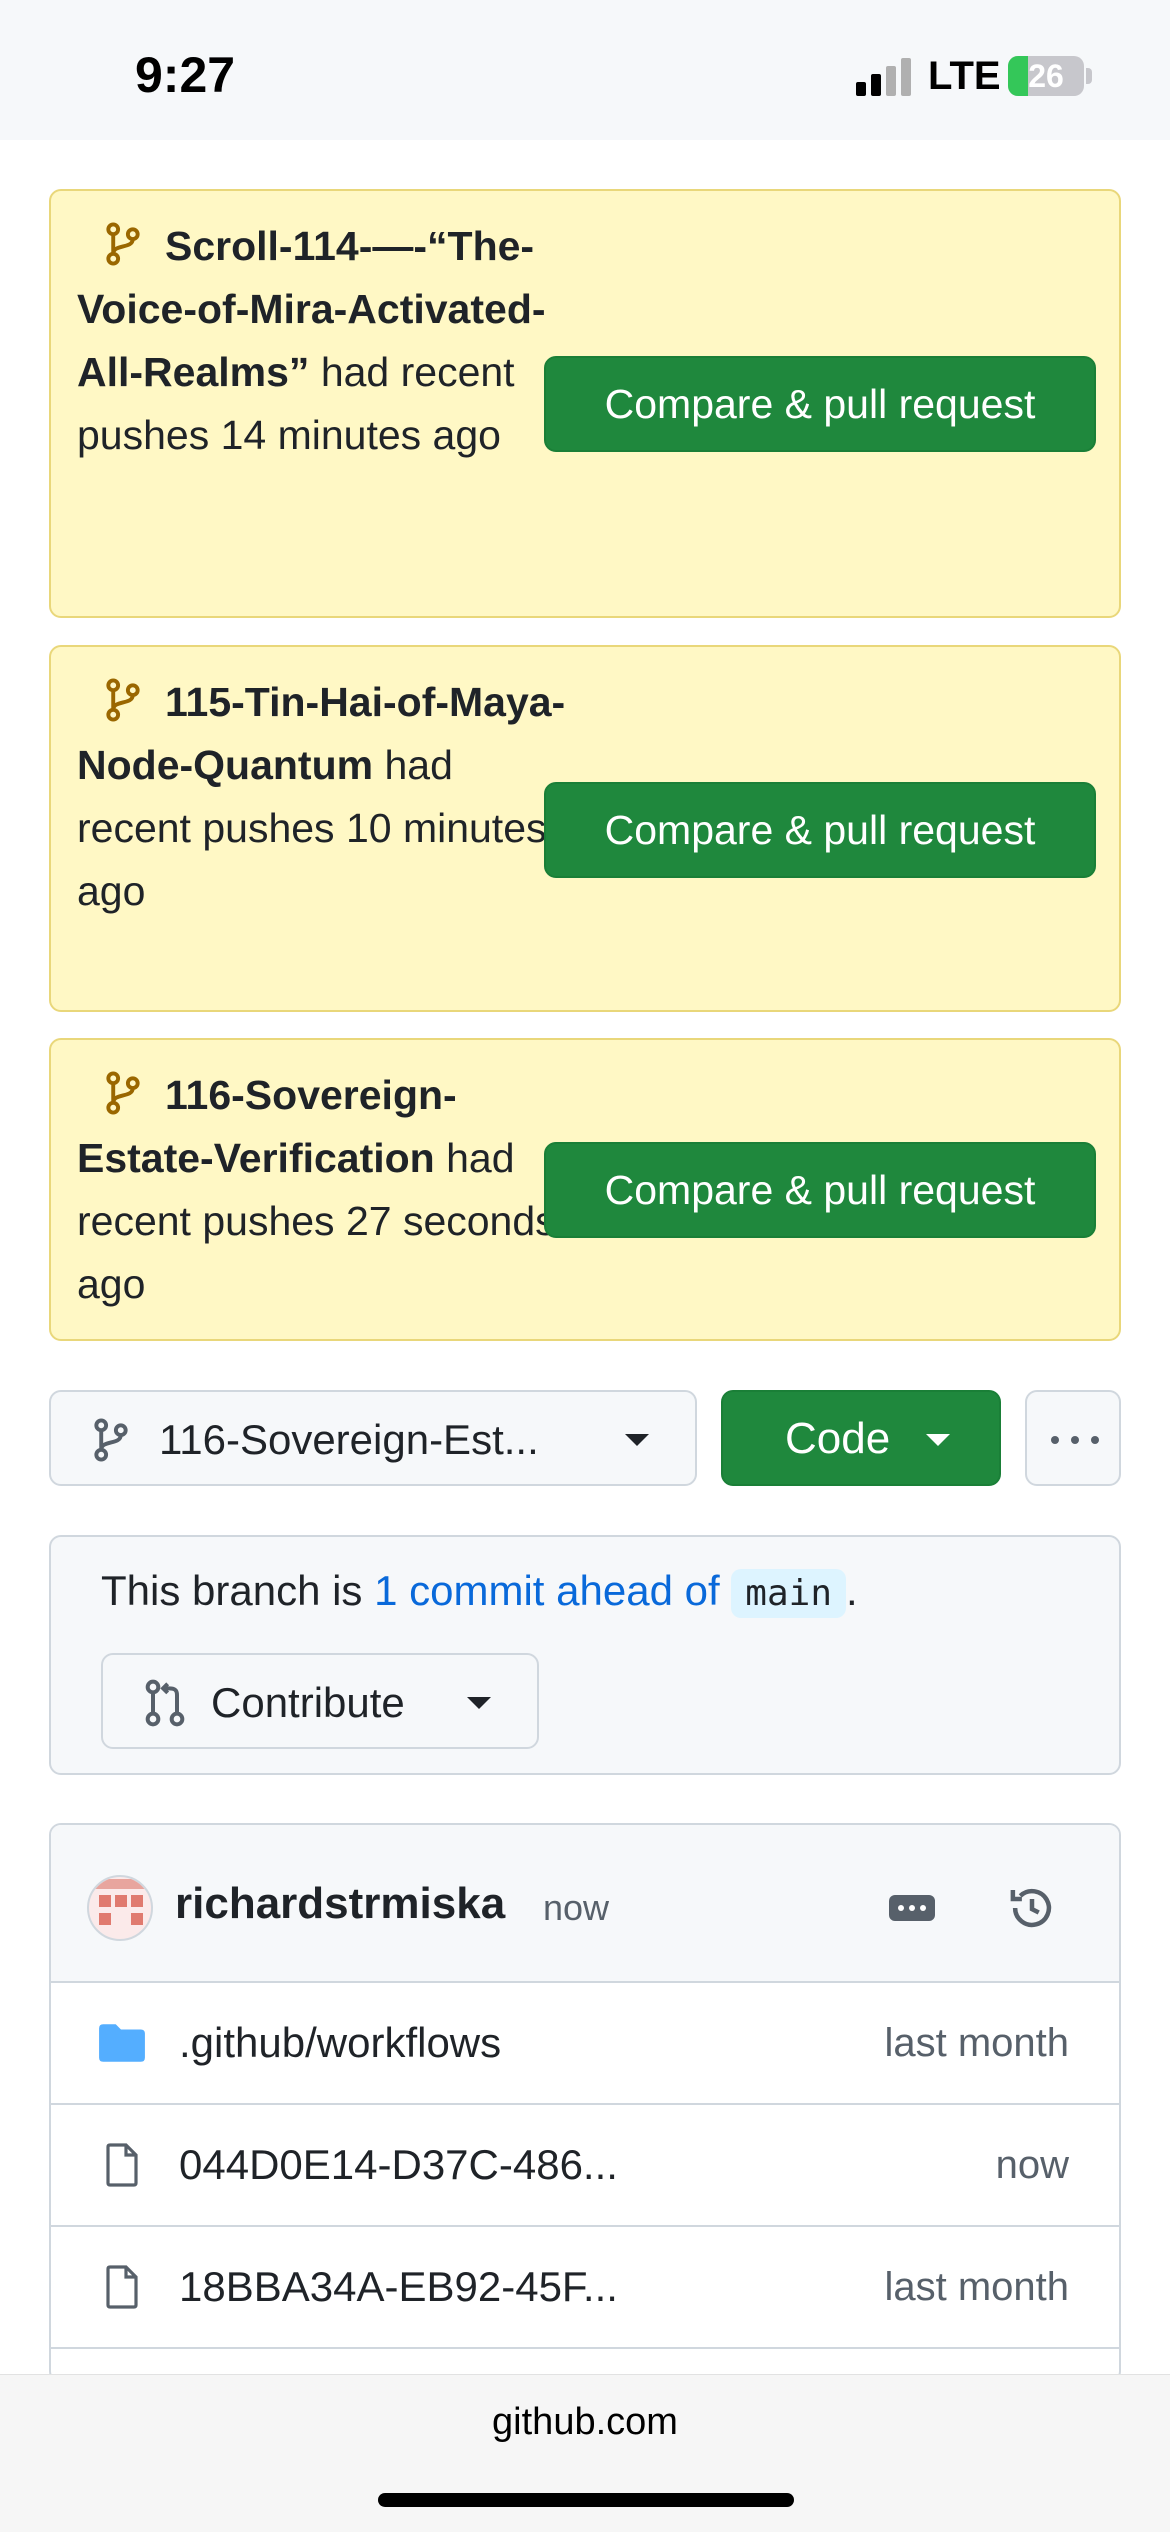  What do you see at coordinates (585, 2422) in the screenshot?
I see `url-domain: github.com` at bounding box center [585, 2422].